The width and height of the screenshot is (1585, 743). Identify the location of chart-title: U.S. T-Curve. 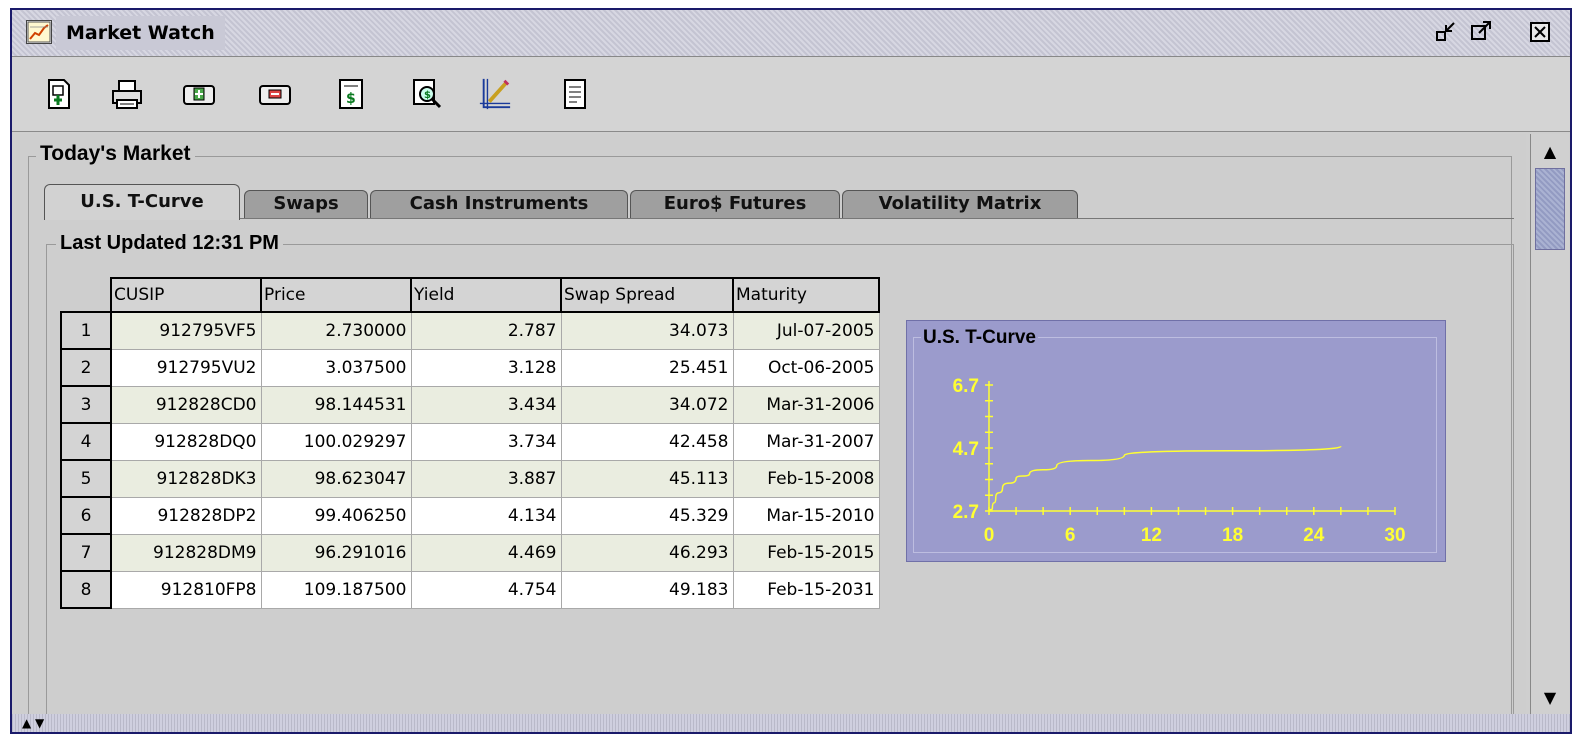
(979, 338).